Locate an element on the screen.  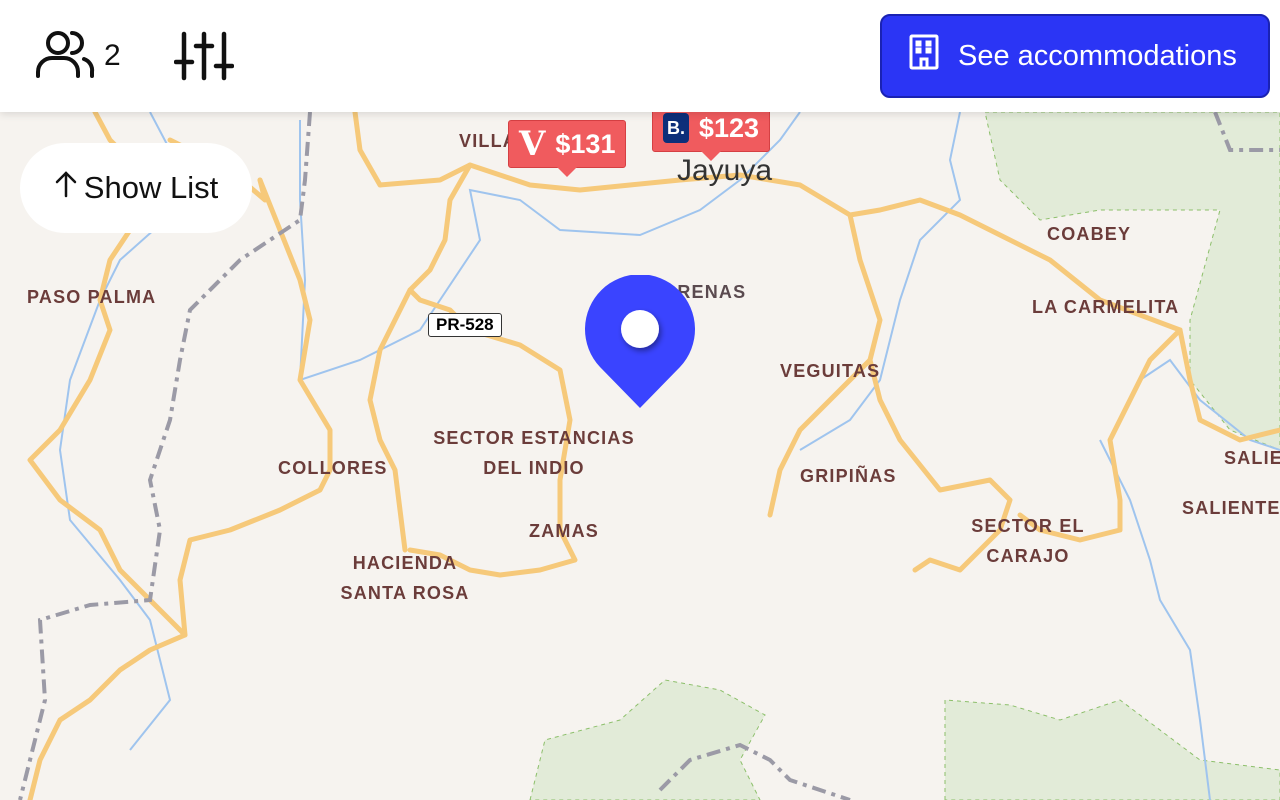
arrow-up-icon is located at coordinates (66, 188).